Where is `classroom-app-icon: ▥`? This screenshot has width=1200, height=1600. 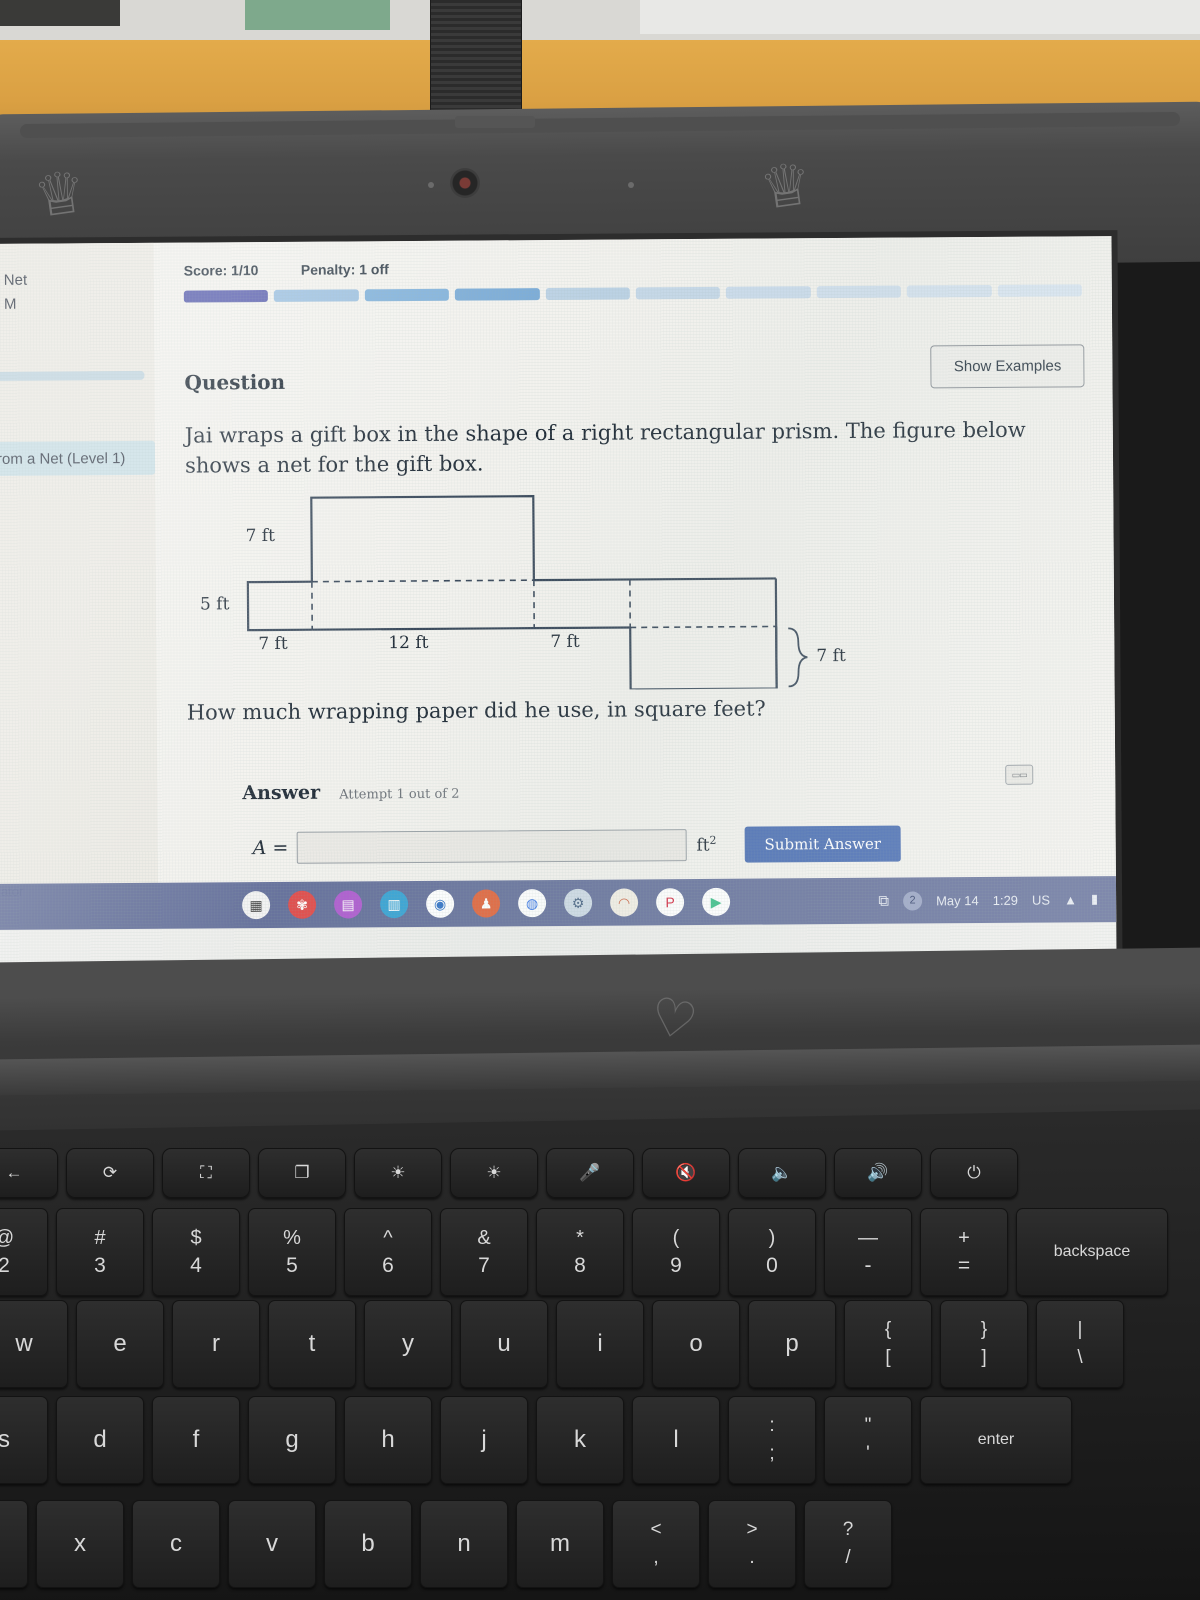 classroom-app-icon: ▥ is located at coordinates (394, 904).